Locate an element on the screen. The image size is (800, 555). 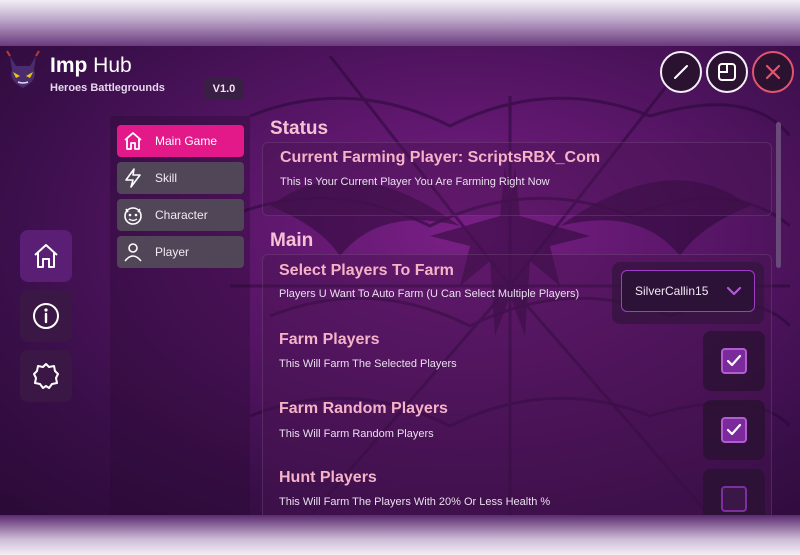
sidebar-settings-button is located at coordinates (46, 376).